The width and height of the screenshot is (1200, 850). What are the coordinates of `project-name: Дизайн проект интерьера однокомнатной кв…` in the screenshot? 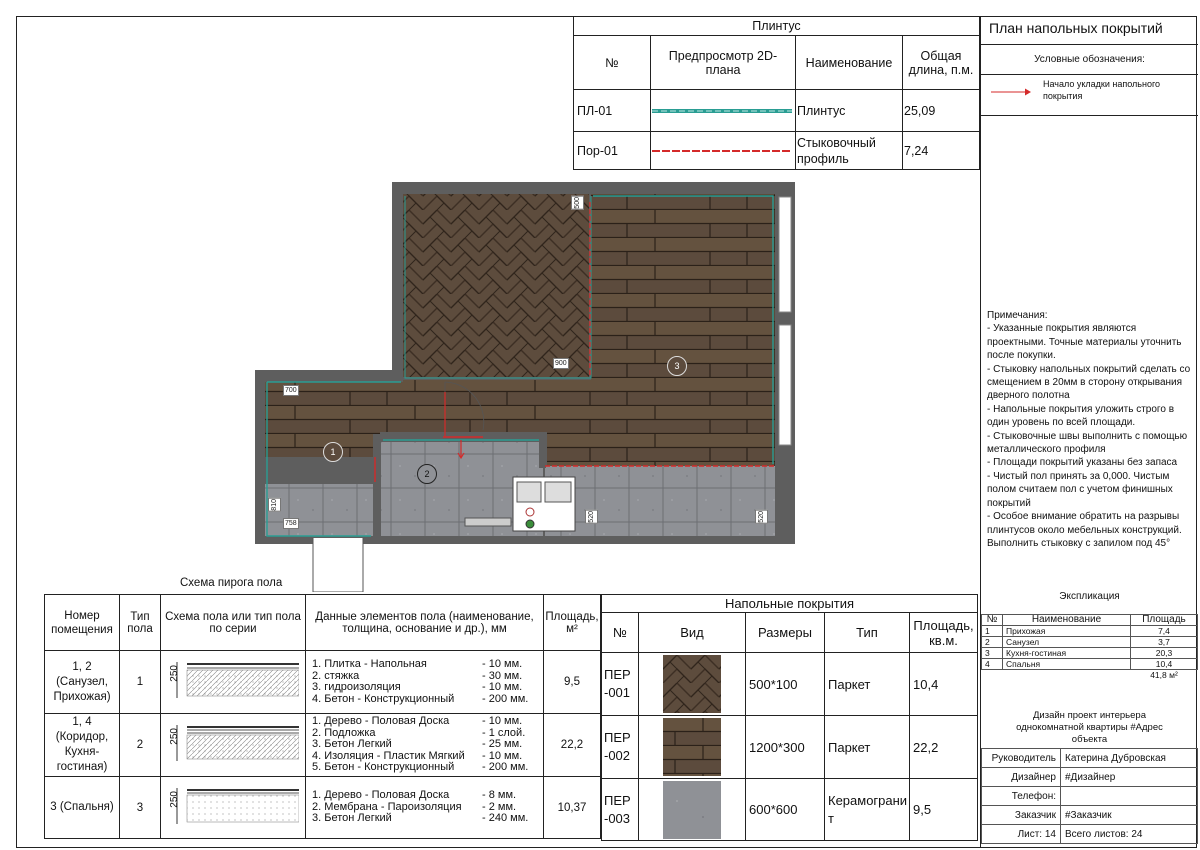 It's located at (1089, 727).